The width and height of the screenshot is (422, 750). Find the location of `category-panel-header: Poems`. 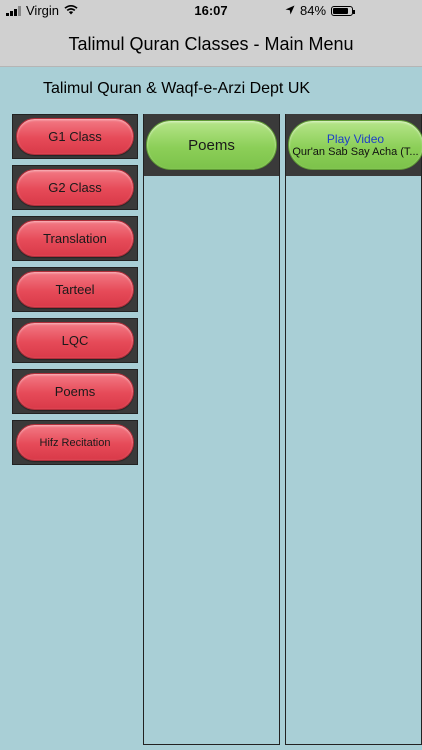

category-panel-header: Poems is located at coordinates (211, 145).